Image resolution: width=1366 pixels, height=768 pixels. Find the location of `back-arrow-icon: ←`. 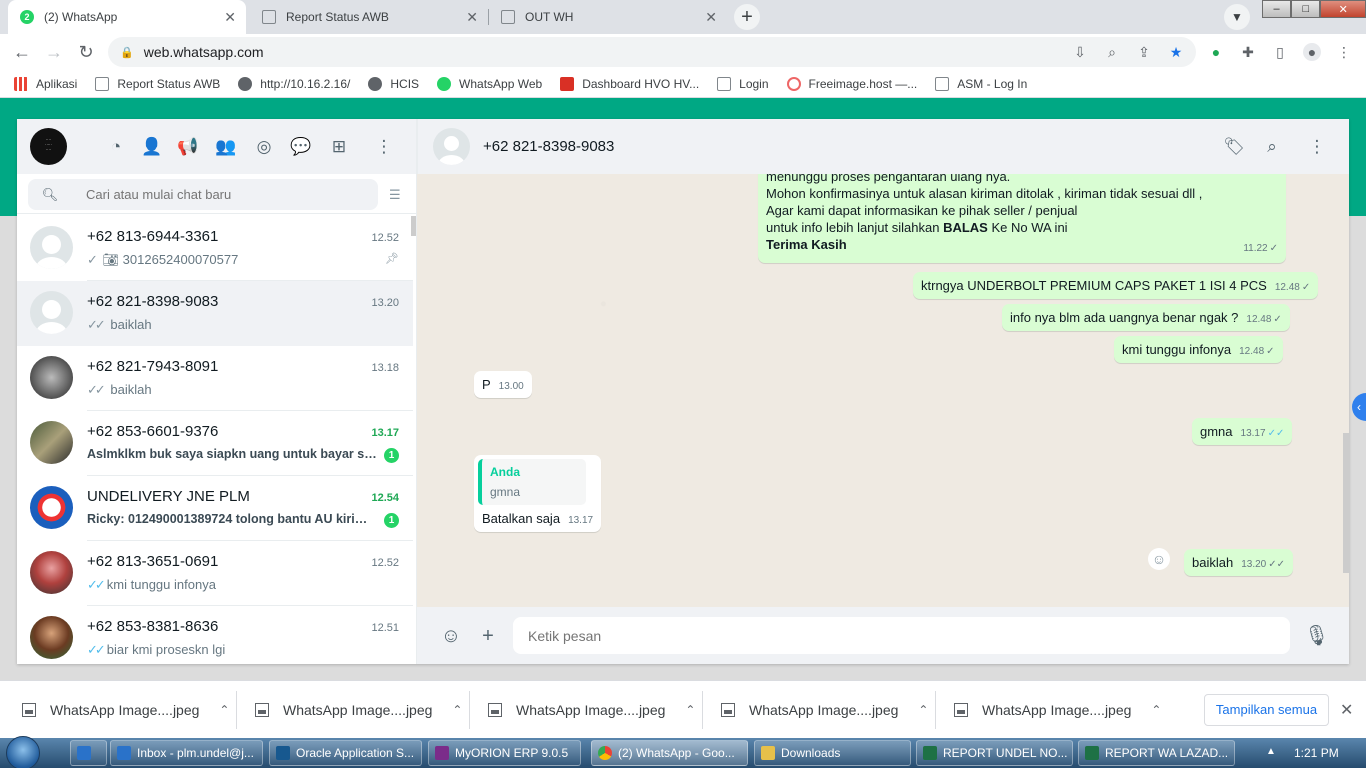

back-arrow-icon: ← is located at coordinates (22, 52).